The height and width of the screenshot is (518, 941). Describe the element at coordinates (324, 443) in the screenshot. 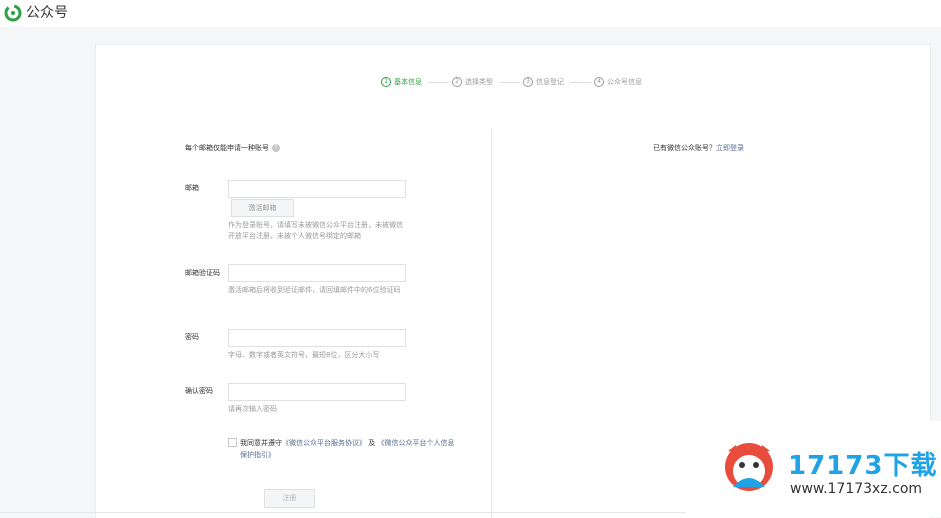

I see `service-agreement-link: 《微信公众平台服务协议》` at that location.